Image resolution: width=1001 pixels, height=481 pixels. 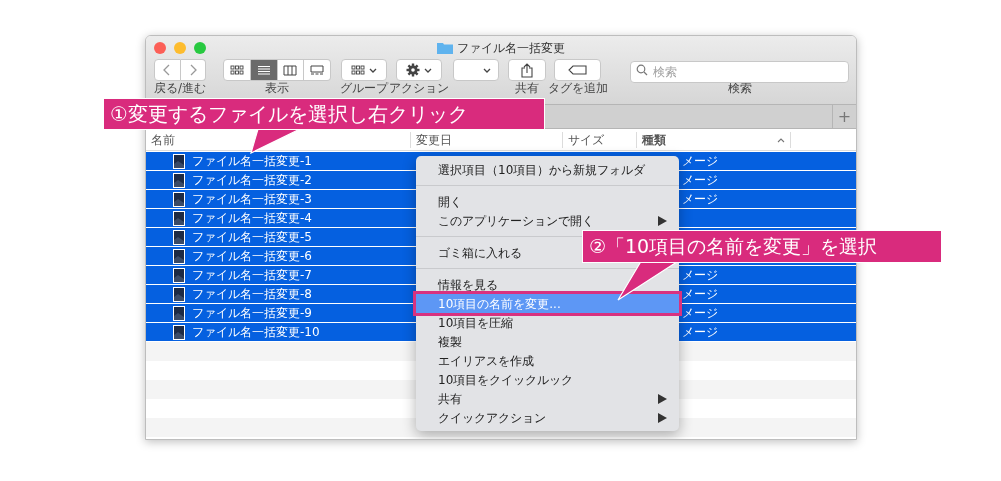 What do you see at coordinates (252, 275) in the screenshot?
I see `file-name: ファイル名一括変更-7` at bounding box center [252, 275].